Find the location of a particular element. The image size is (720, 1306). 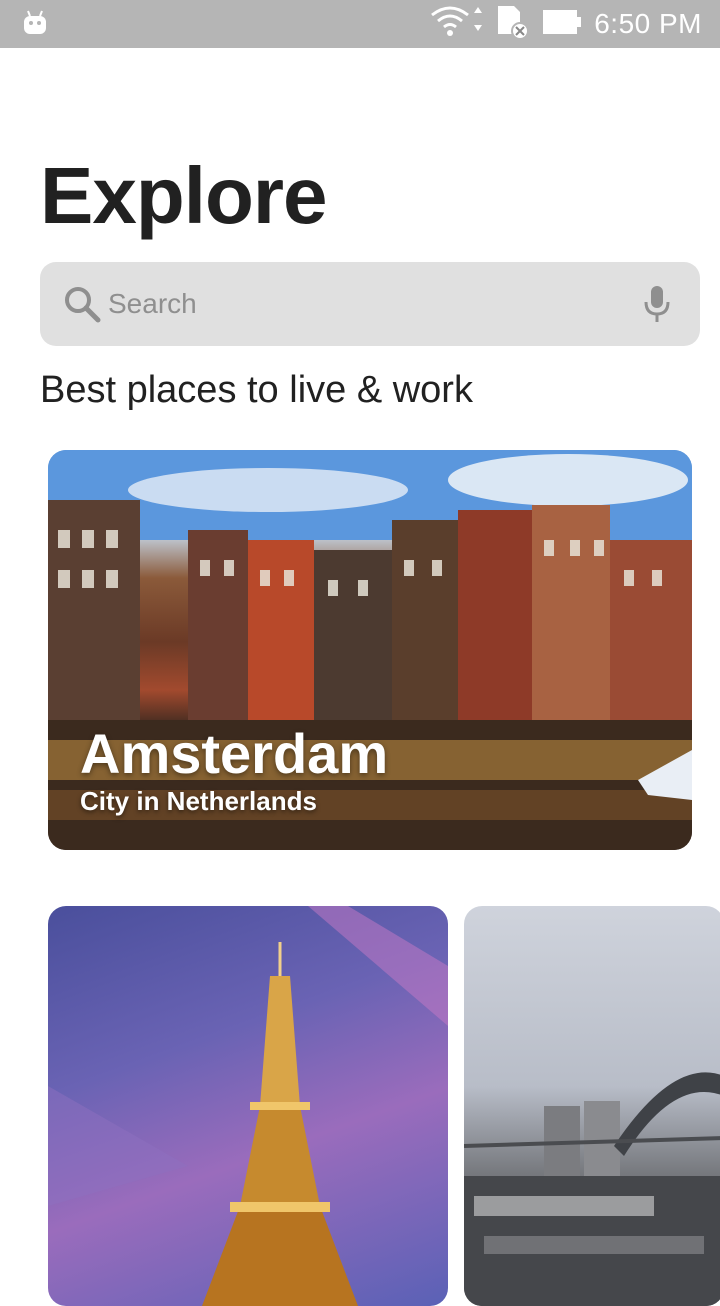

card-subtitle: City in Netherlands is located at coordinates (198, 801).